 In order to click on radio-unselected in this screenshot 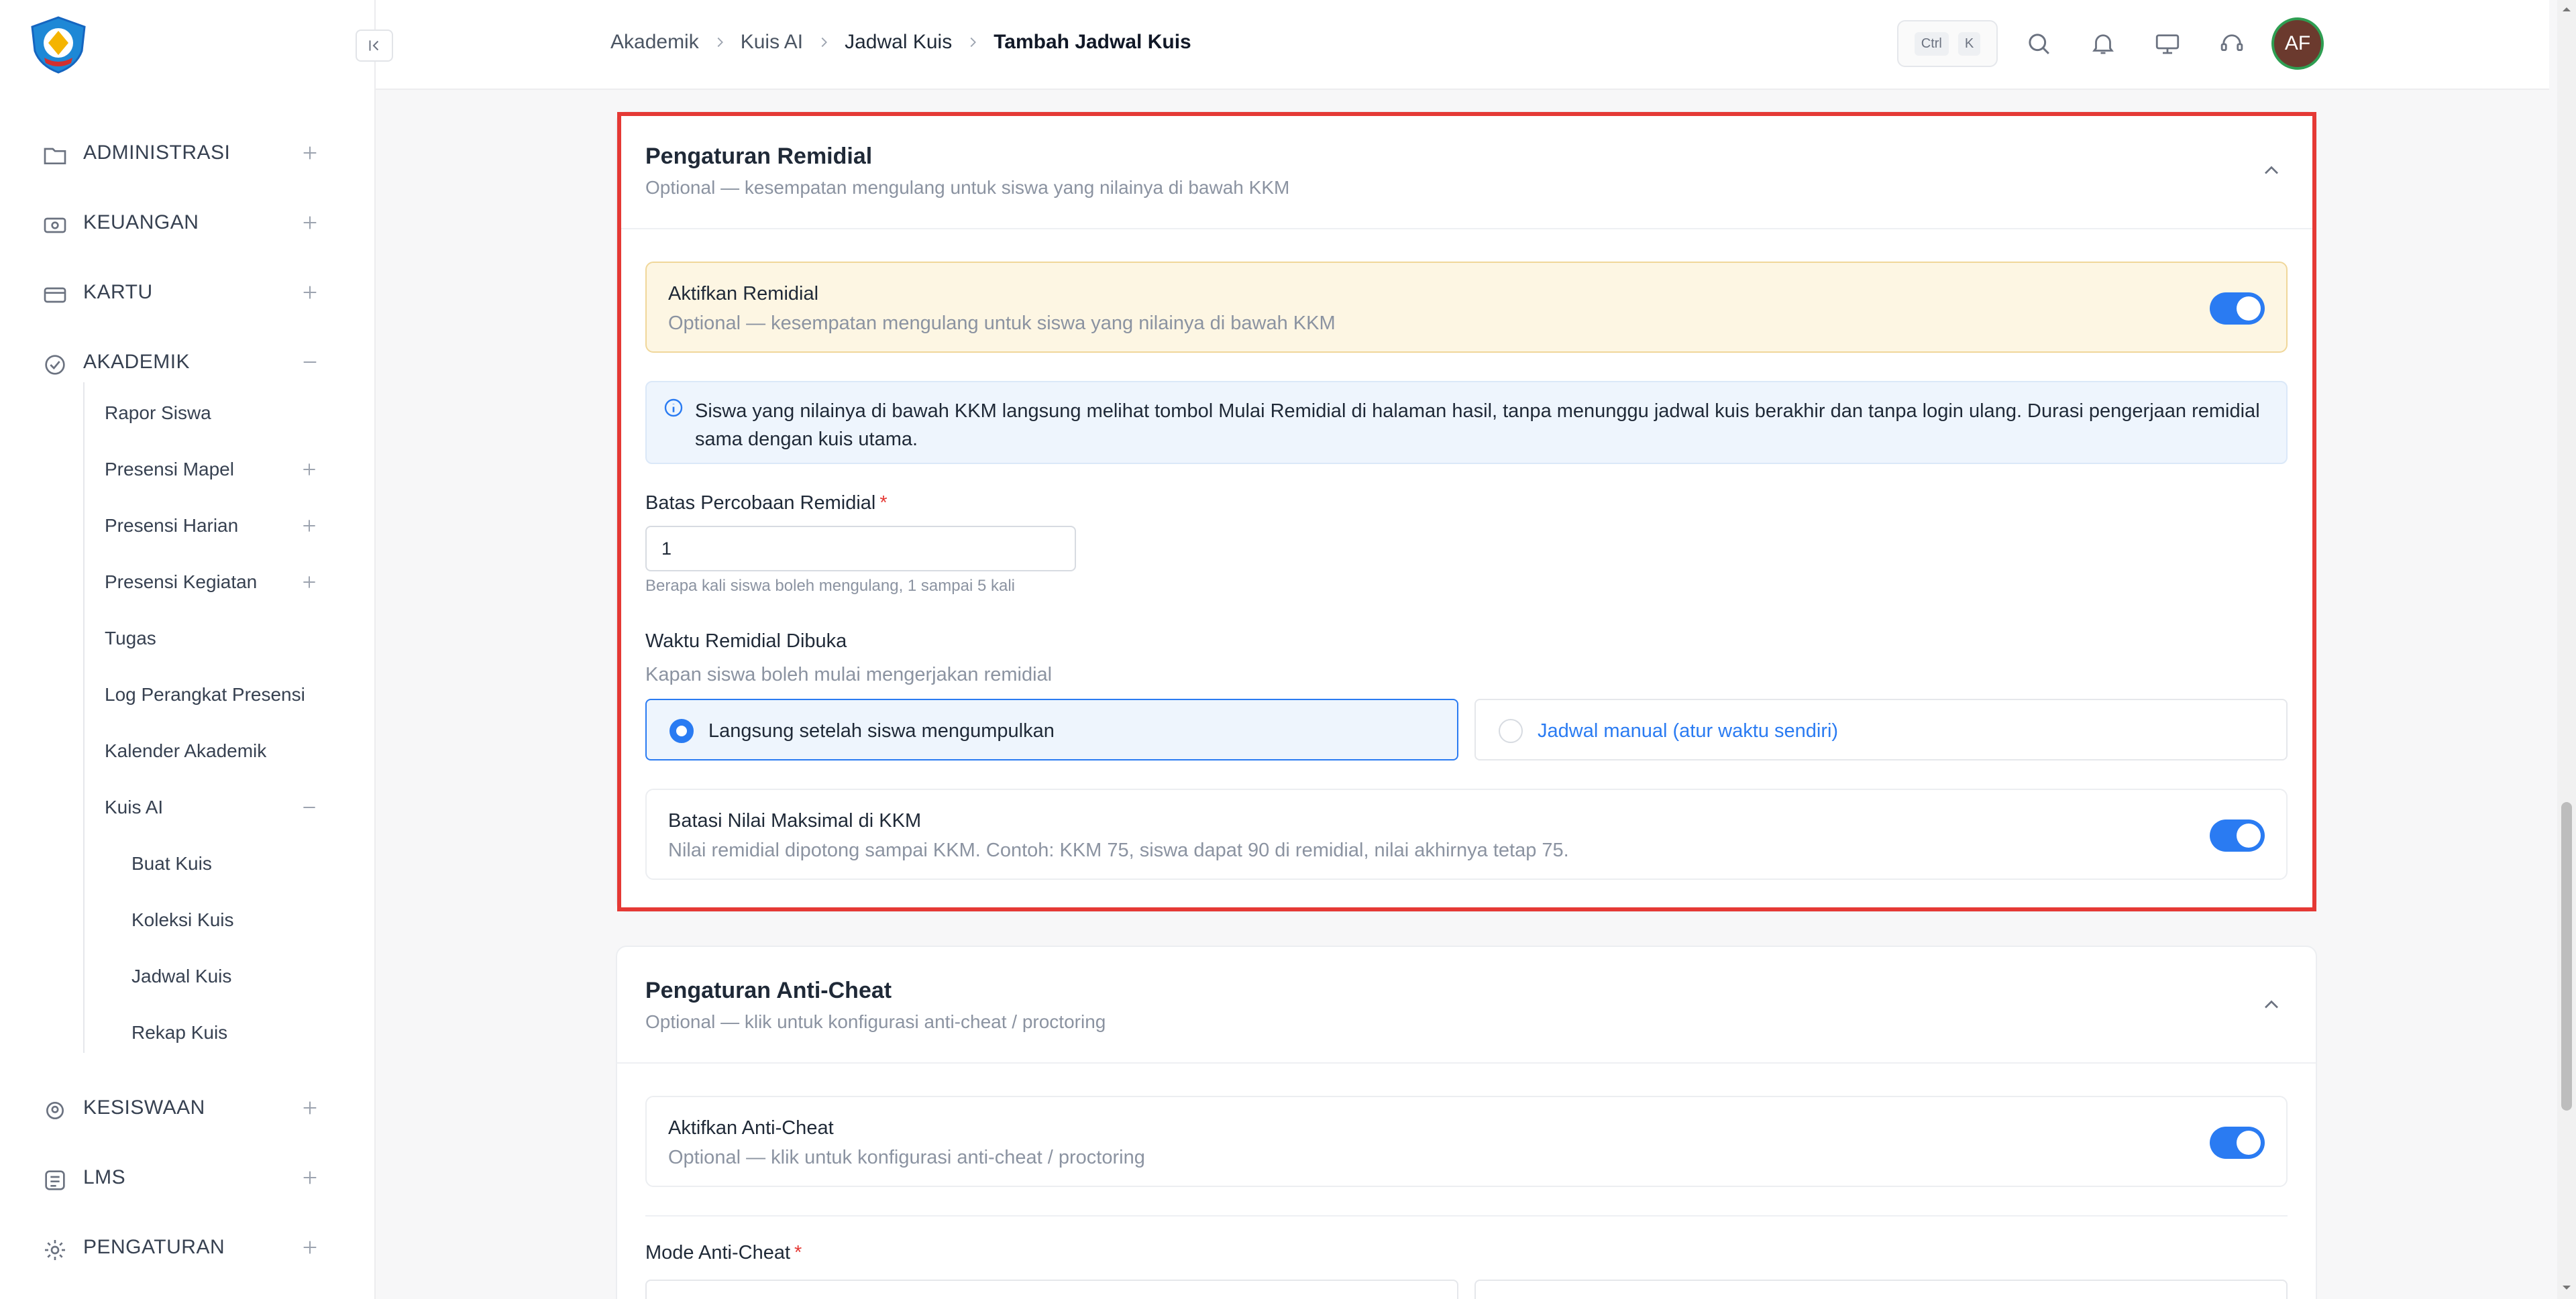, I will do `click(1511, 731)`.